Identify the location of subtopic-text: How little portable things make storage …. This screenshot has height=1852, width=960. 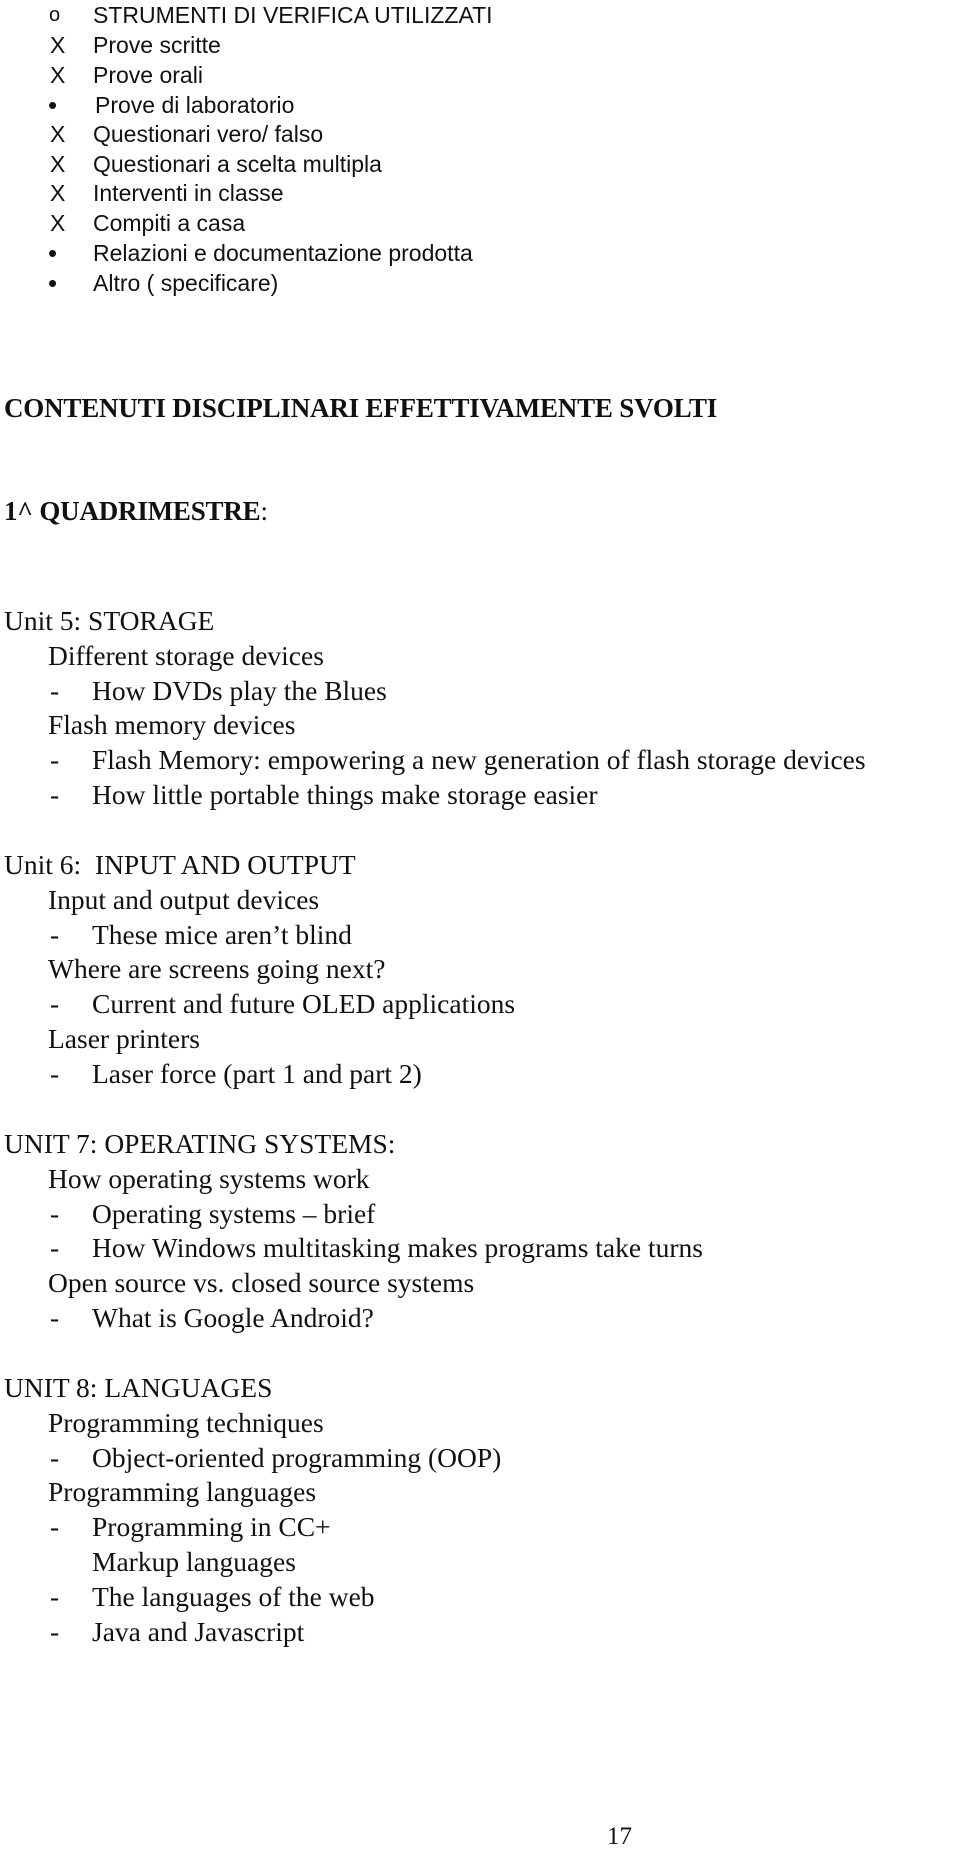
(345, 794).